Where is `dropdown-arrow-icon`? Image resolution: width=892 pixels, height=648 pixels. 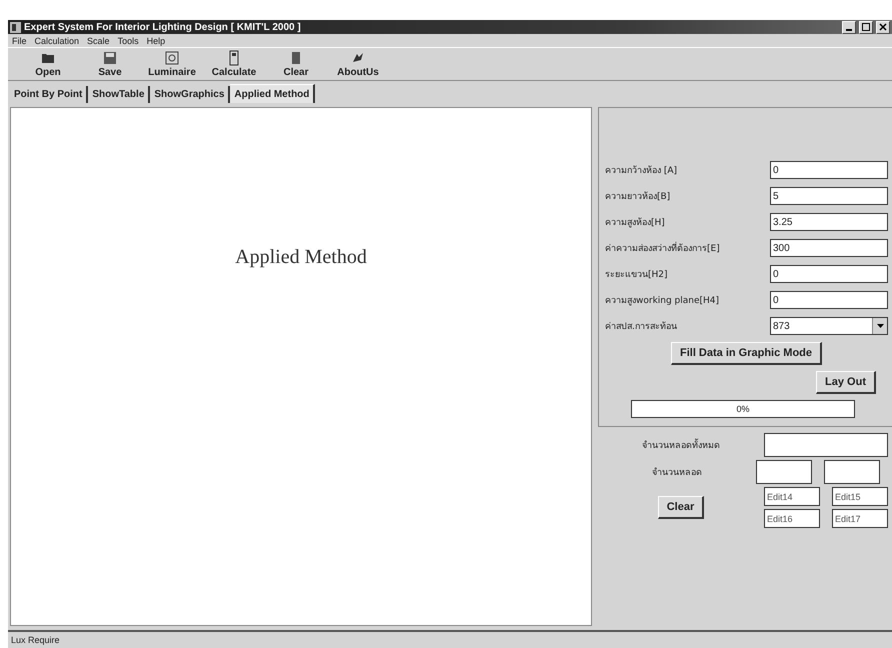 dropdown-arrow-icon is located at coordinates (880, 326).